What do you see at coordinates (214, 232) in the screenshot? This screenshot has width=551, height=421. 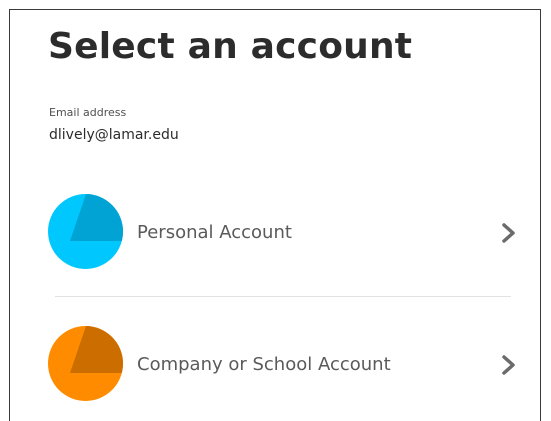 I see `personal-account-label: Personal Account` at bounding box center [214, 232].